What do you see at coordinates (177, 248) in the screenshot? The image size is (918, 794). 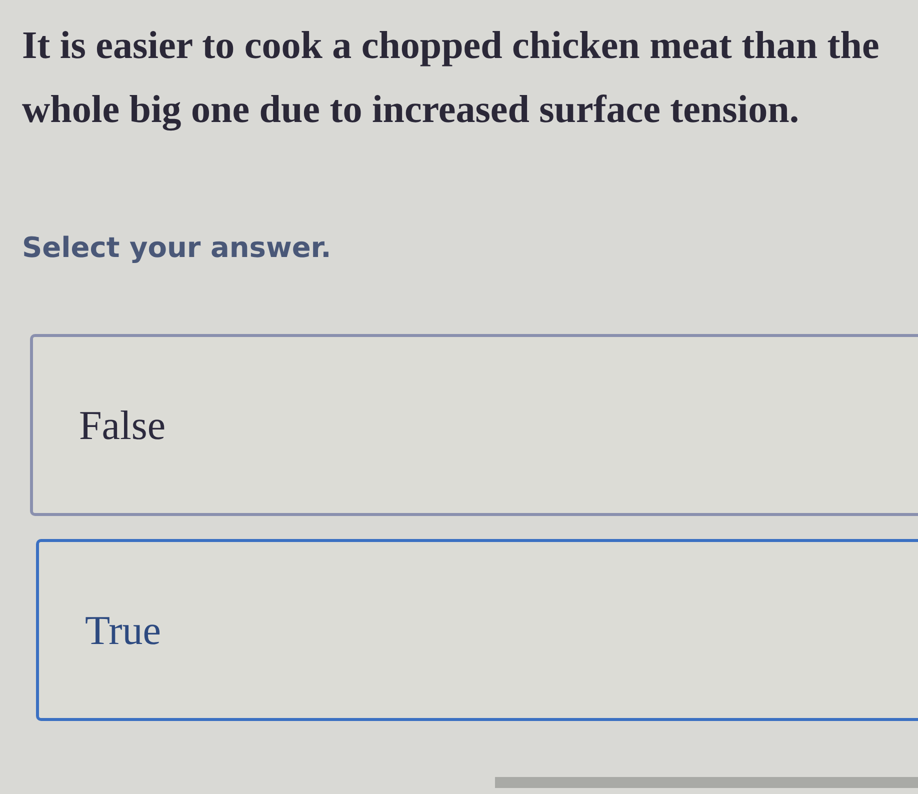 I see `prompt-text: Select your answer.` at bounding box center [177, 248].